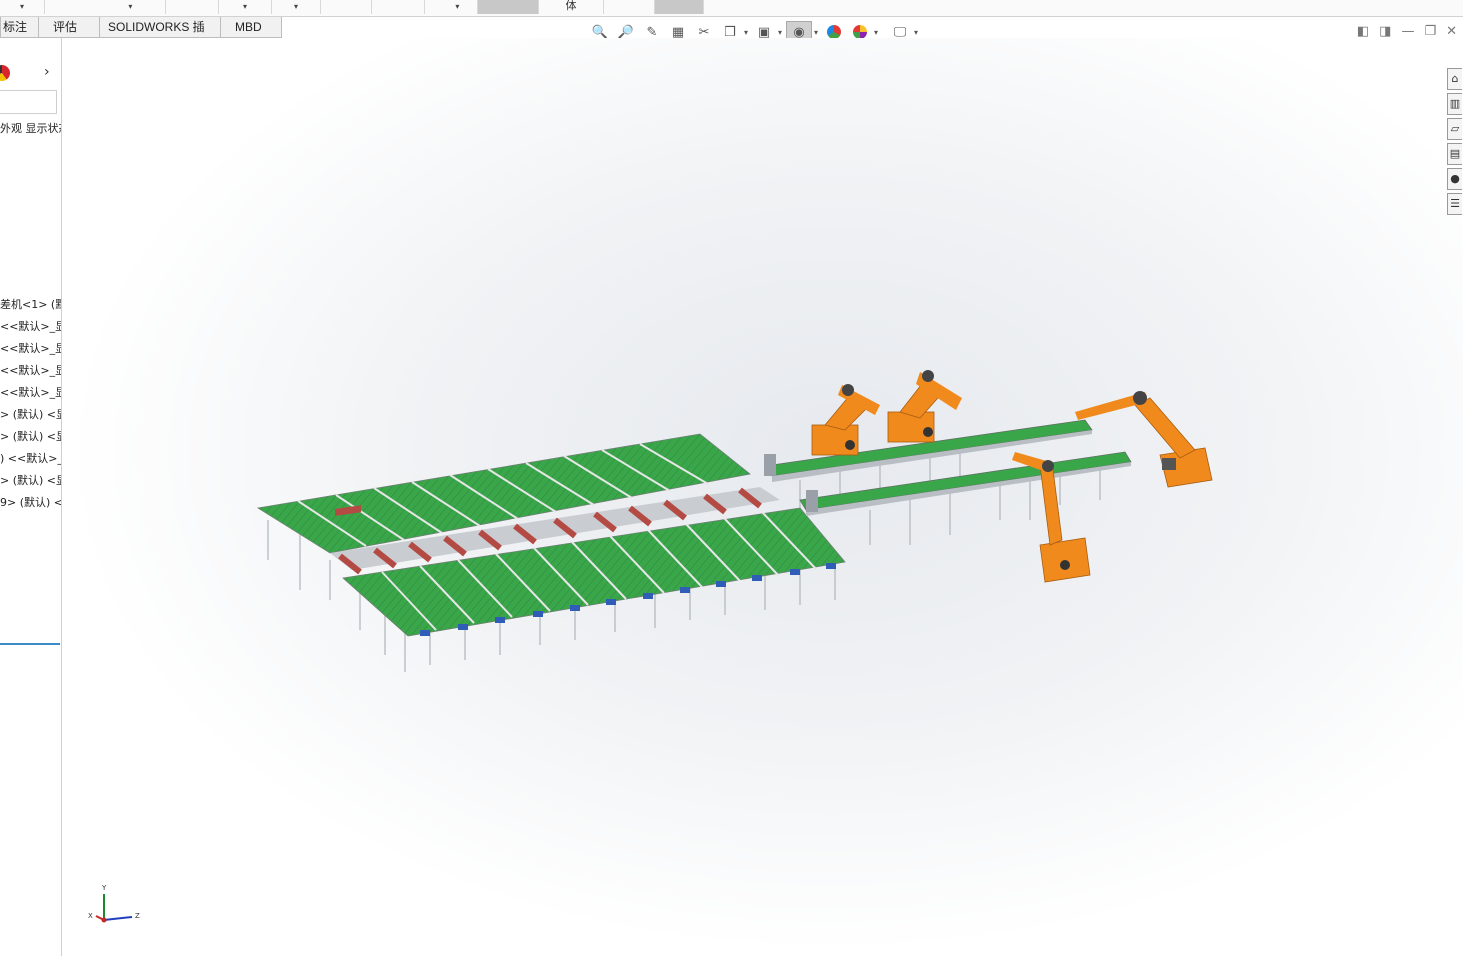  I want to click on tab-annotate: 标注, so click(19, 27).